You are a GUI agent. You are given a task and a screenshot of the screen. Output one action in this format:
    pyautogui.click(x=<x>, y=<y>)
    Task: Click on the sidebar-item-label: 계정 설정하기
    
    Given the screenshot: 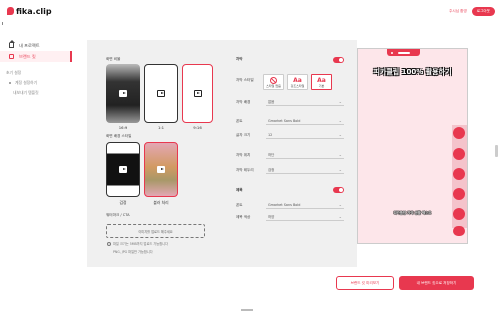 What is the action you would take?
    pyautogui.click(x=26, y=82)
    